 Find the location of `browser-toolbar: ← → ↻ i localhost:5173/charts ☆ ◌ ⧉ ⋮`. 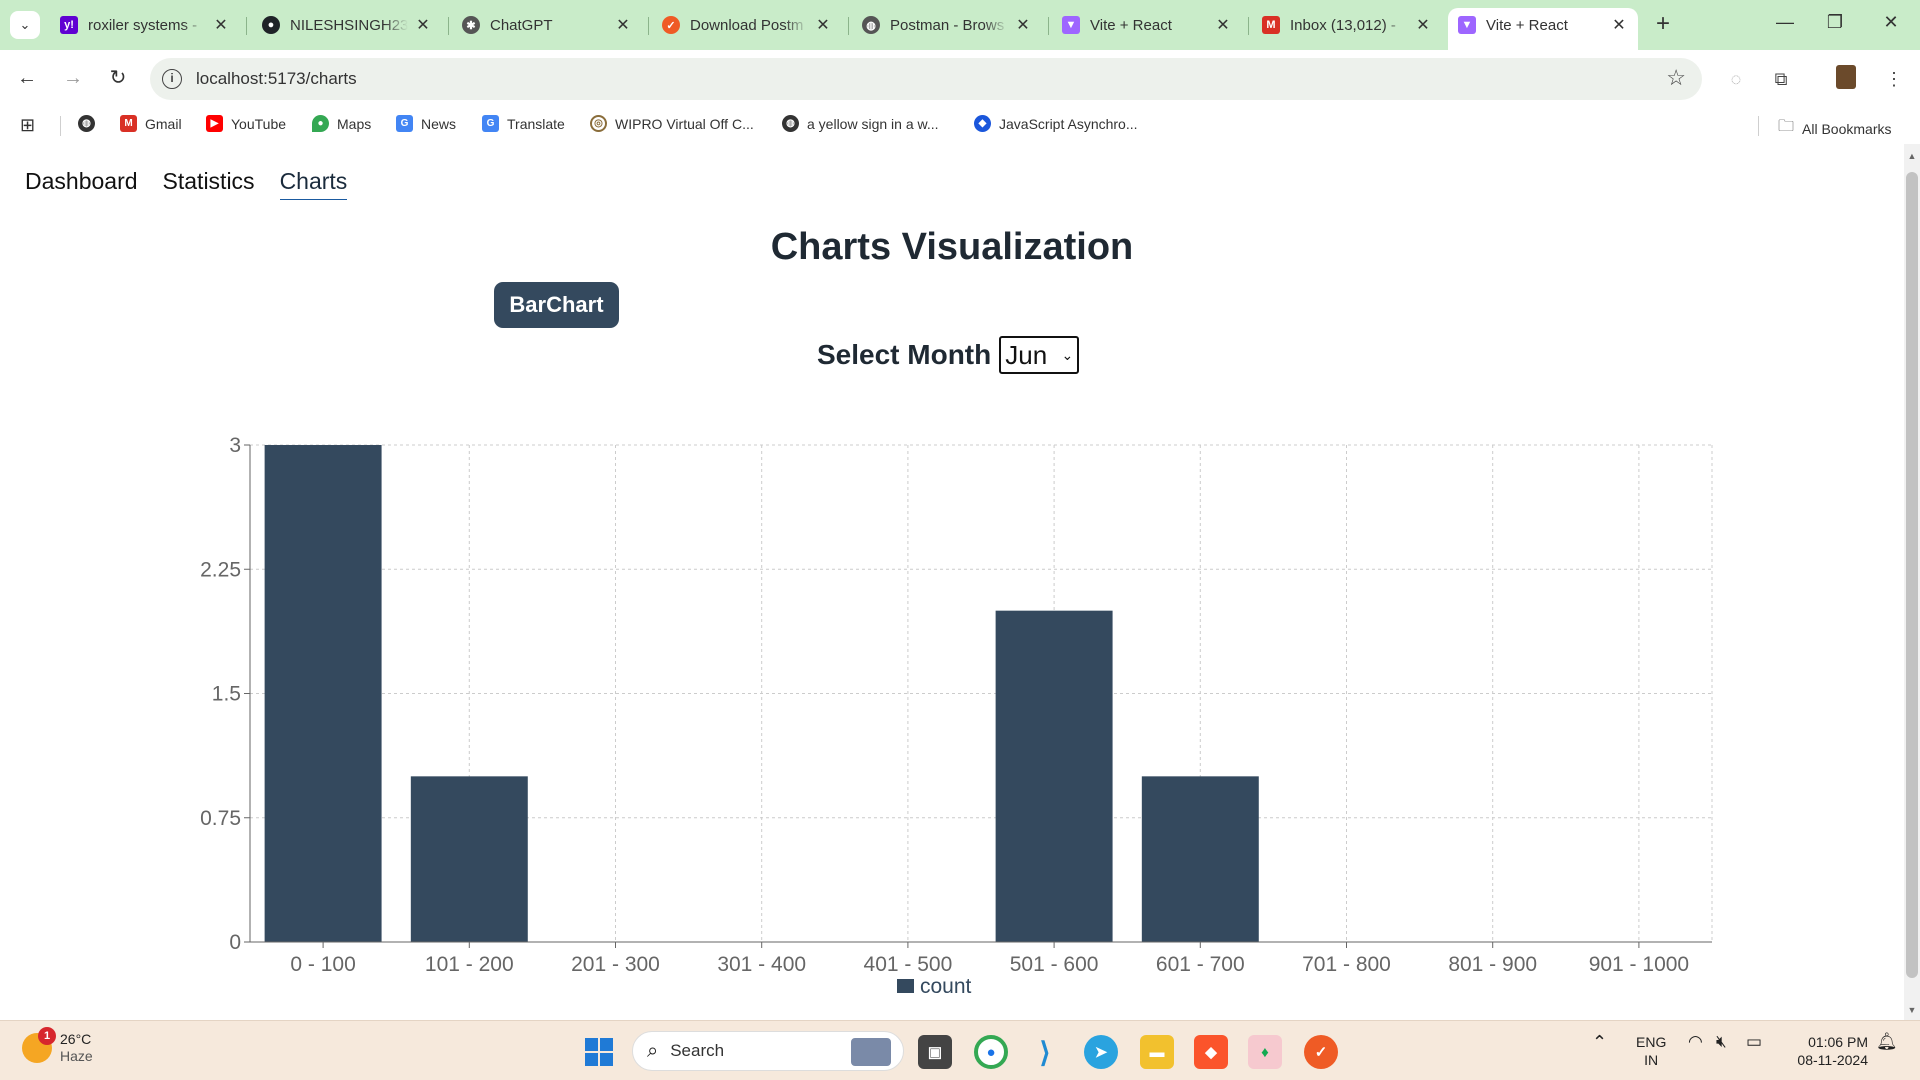

browser-toolbar: ← → ↻ i localhost:5173/charts ☆ ◌ ⧉ ⋮ is located at coordinates (960, 78).